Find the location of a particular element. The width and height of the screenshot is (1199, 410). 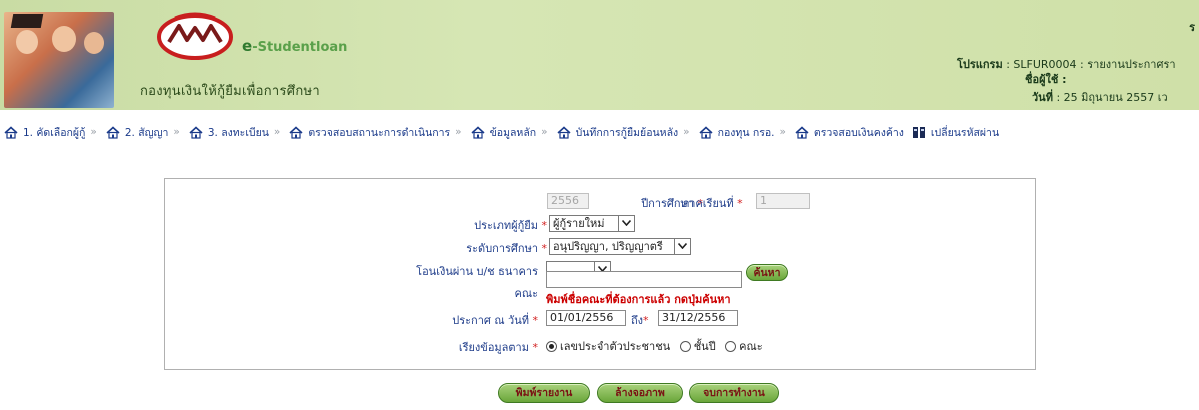

sort-options: เลขประจำตัวประชาชน ชั้นปี คณะ is located at coordinates (657, 346).